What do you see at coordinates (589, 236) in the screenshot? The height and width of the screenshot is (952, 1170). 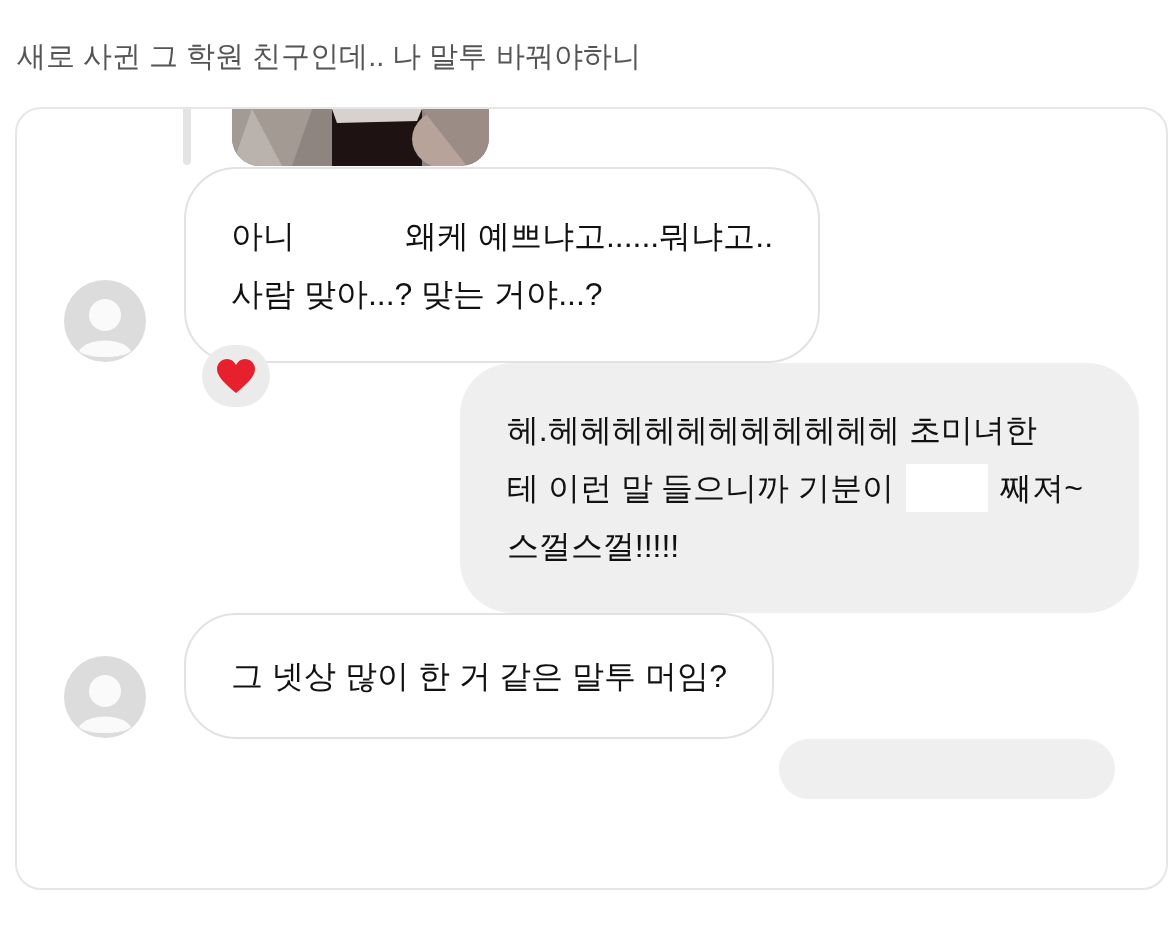 I see `message-text: 왜케 예쁘냐고......뭐냐고..` at bounding box center [589, 236].